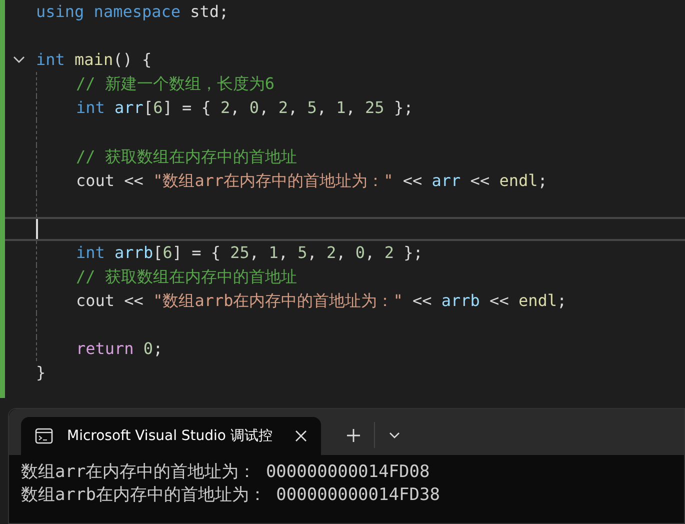  Describe the element at coordinates (226, 472) in the screenshot. I see `console-output-line: 数组arr在内存中的首地址为： 000000000014FD08` at that location.